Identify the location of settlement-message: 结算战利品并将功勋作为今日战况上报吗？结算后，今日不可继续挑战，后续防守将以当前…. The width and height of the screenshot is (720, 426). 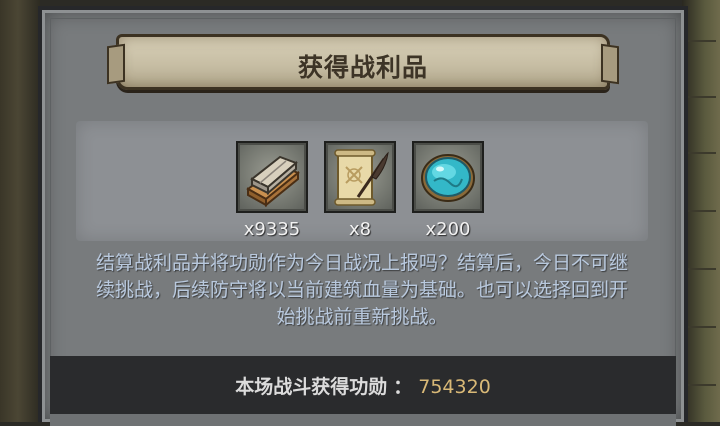
(361, 290).